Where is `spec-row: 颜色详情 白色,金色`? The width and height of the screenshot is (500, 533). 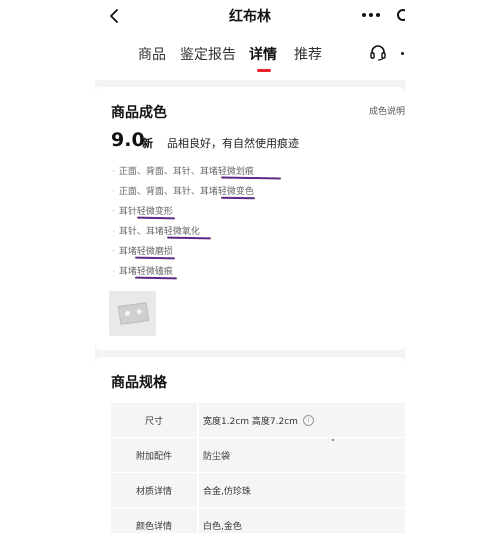
spec-row: 颜色详情 白色,金色 is located at coordinates (258, 520).